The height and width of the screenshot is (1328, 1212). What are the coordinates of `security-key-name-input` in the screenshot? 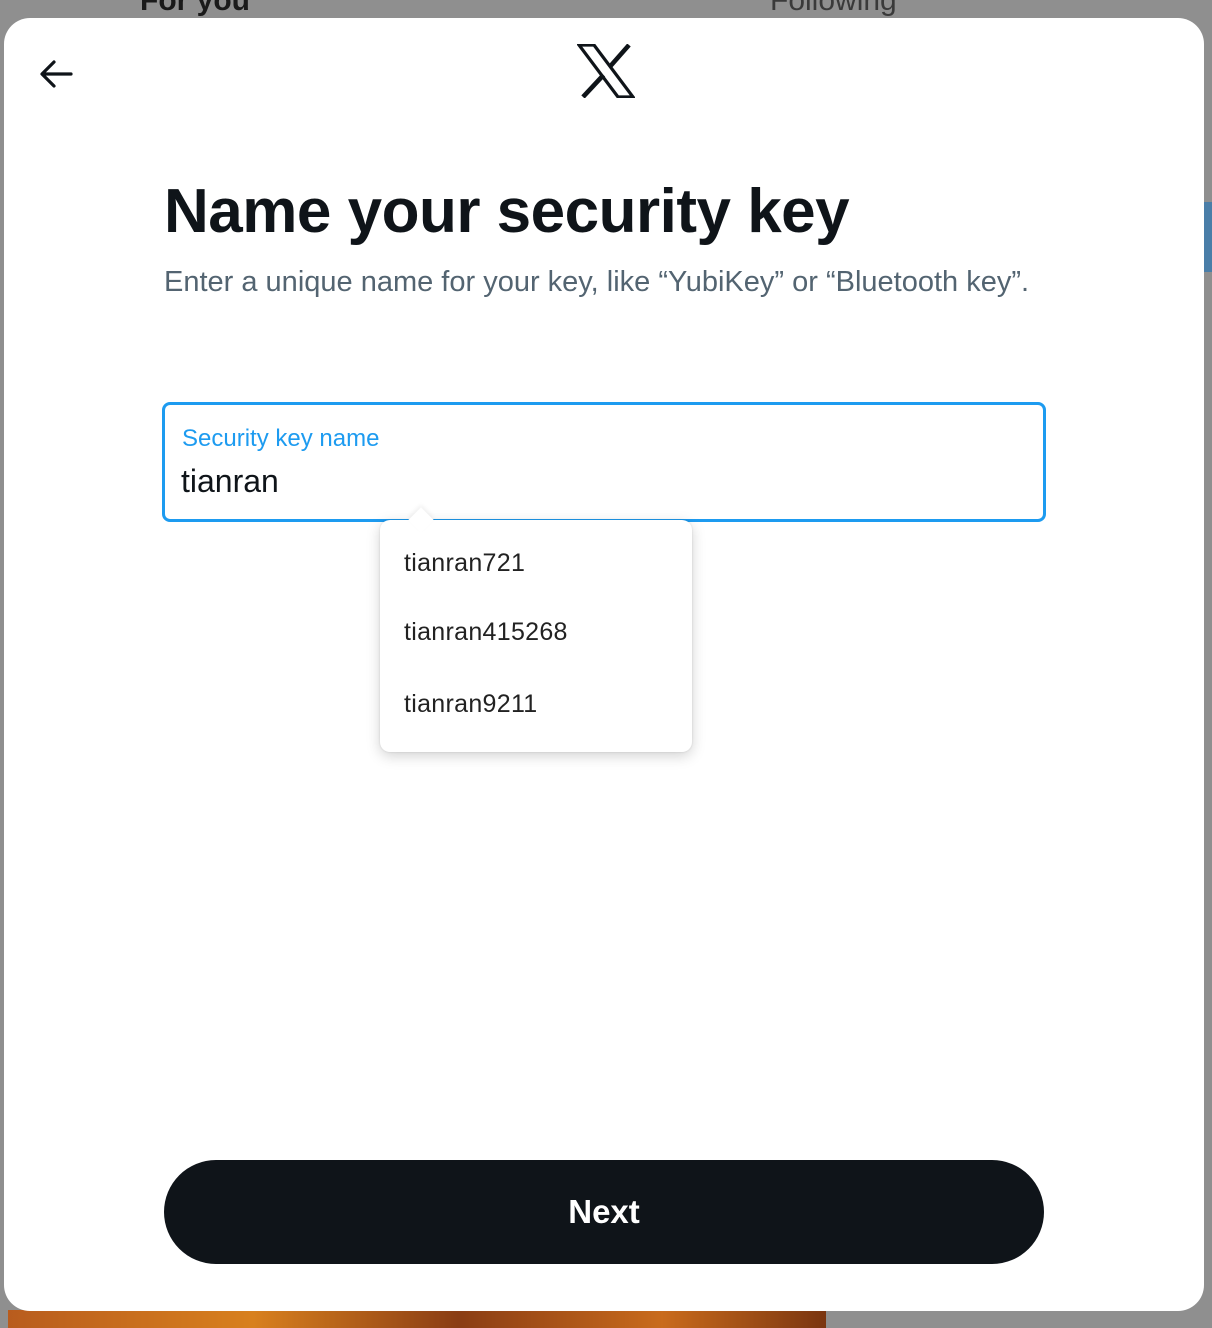 It's located at (601, 481).